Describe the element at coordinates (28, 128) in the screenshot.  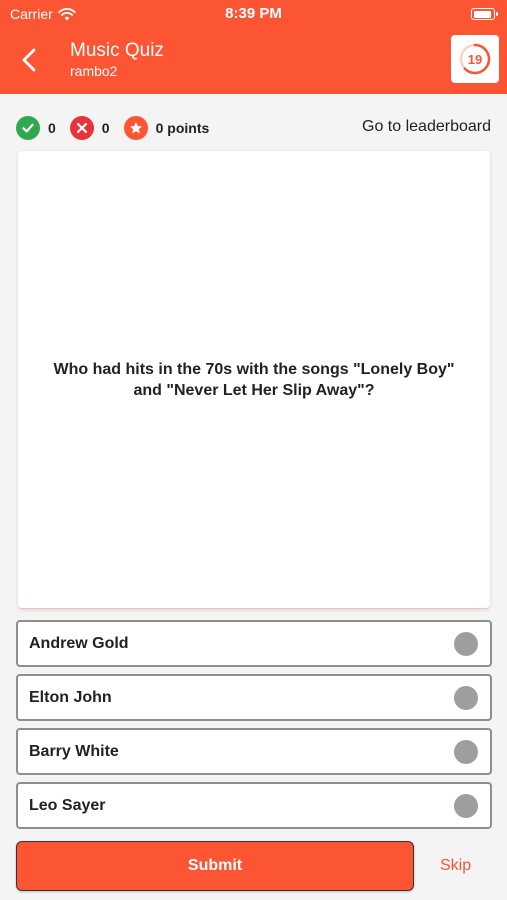
I see `check-circle-icon` at that location.